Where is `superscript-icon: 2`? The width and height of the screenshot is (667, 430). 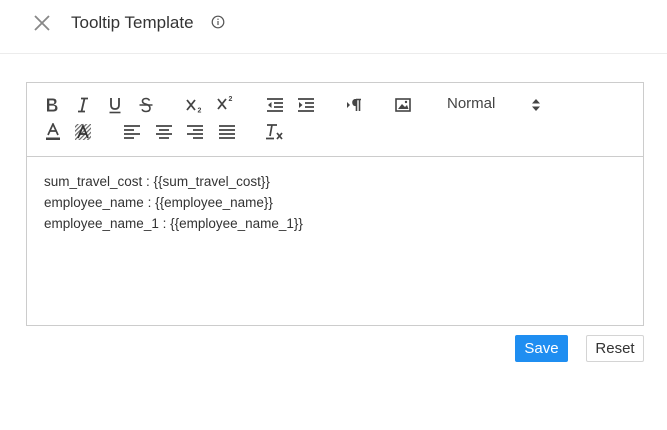 superscript-icon: 2 is located at coordinates (226, 103).